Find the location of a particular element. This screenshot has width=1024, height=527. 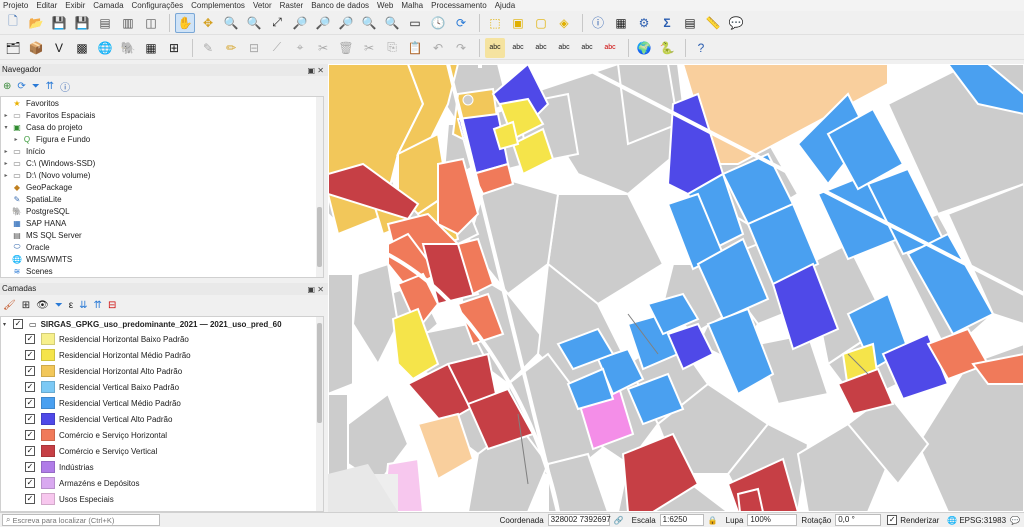

zoom-in-icon: 🔍 is located at coordinates (231, 23).